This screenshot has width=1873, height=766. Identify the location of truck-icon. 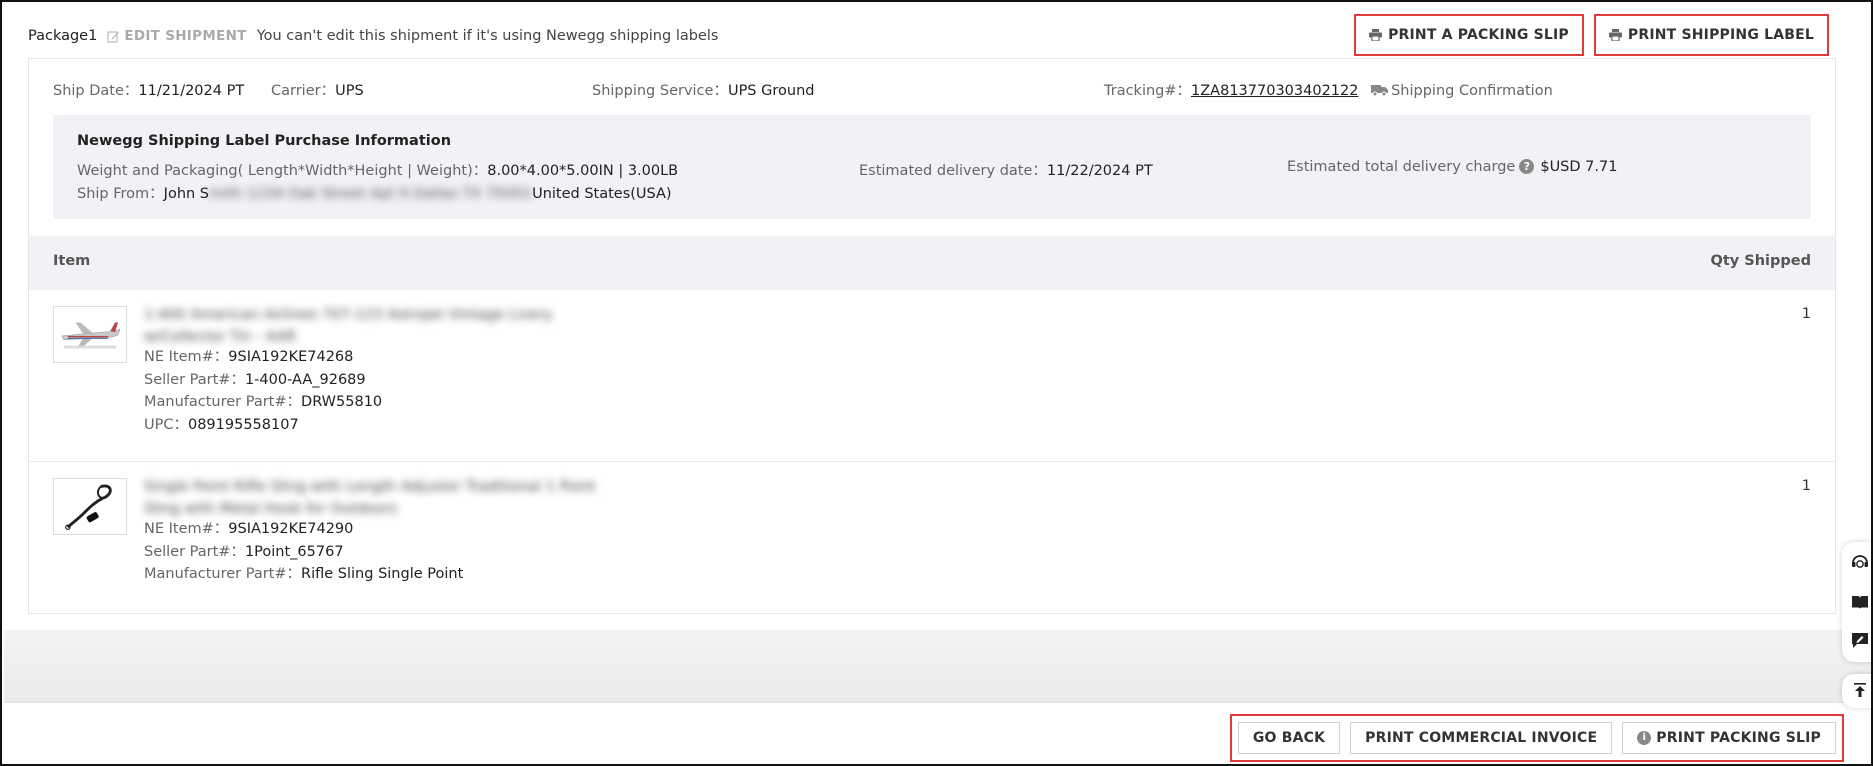
(1380, 90).